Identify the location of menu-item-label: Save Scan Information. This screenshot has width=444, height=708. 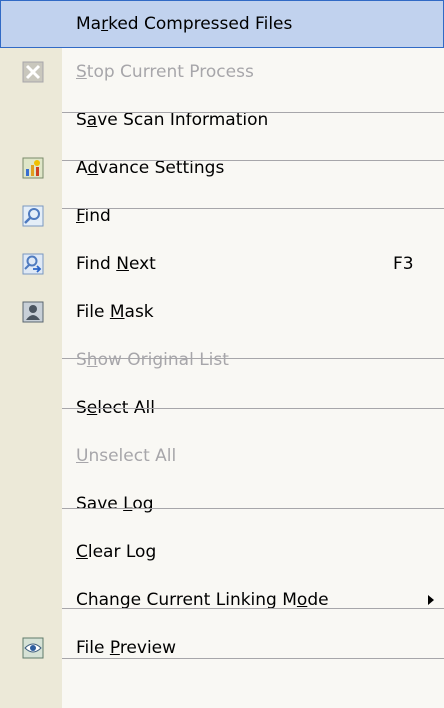
(172, 120).